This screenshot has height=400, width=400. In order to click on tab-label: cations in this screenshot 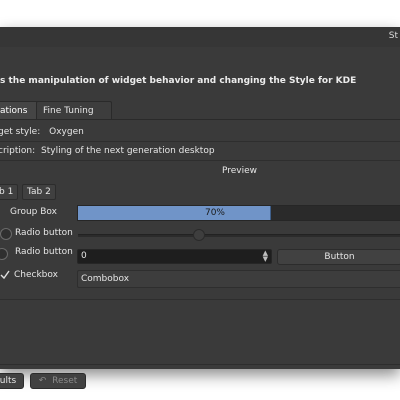, I will do `click(14, 111)`.